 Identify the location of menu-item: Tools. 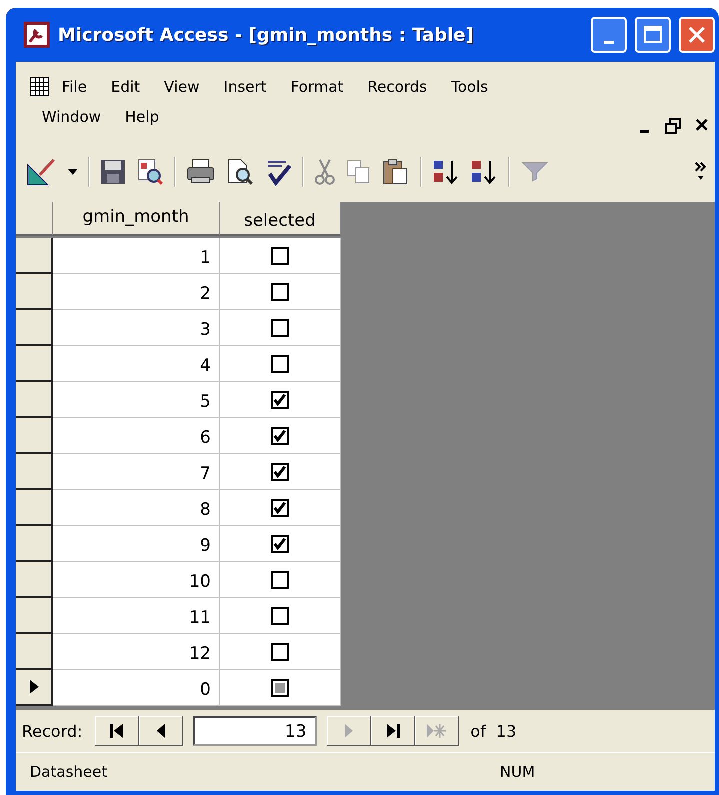
(469, 87).